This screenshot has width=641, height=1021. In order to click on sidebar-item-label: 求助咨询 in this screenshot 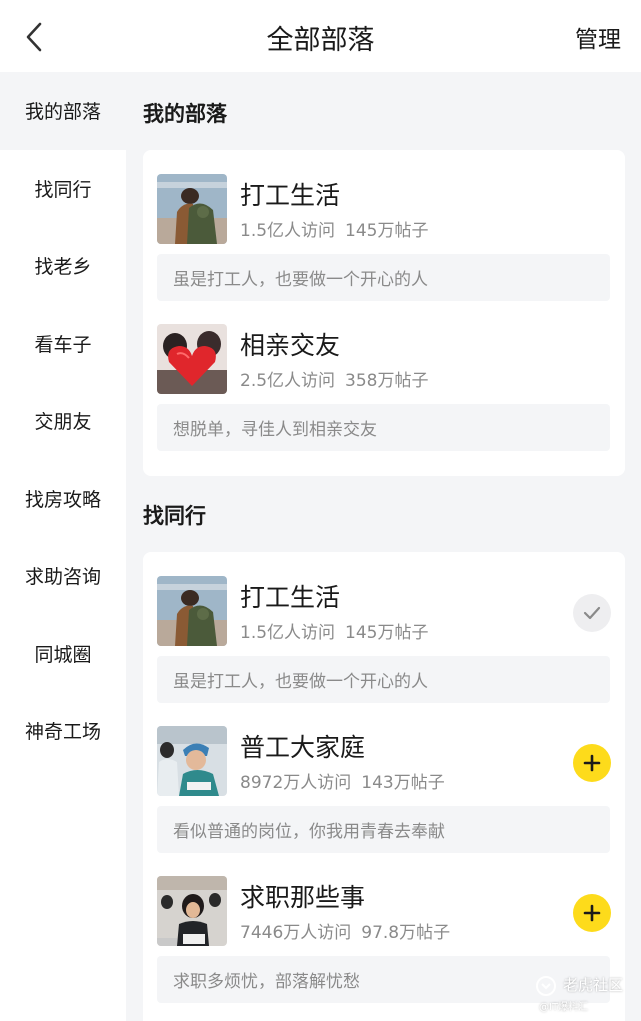, I will do `click(62, 577)`.